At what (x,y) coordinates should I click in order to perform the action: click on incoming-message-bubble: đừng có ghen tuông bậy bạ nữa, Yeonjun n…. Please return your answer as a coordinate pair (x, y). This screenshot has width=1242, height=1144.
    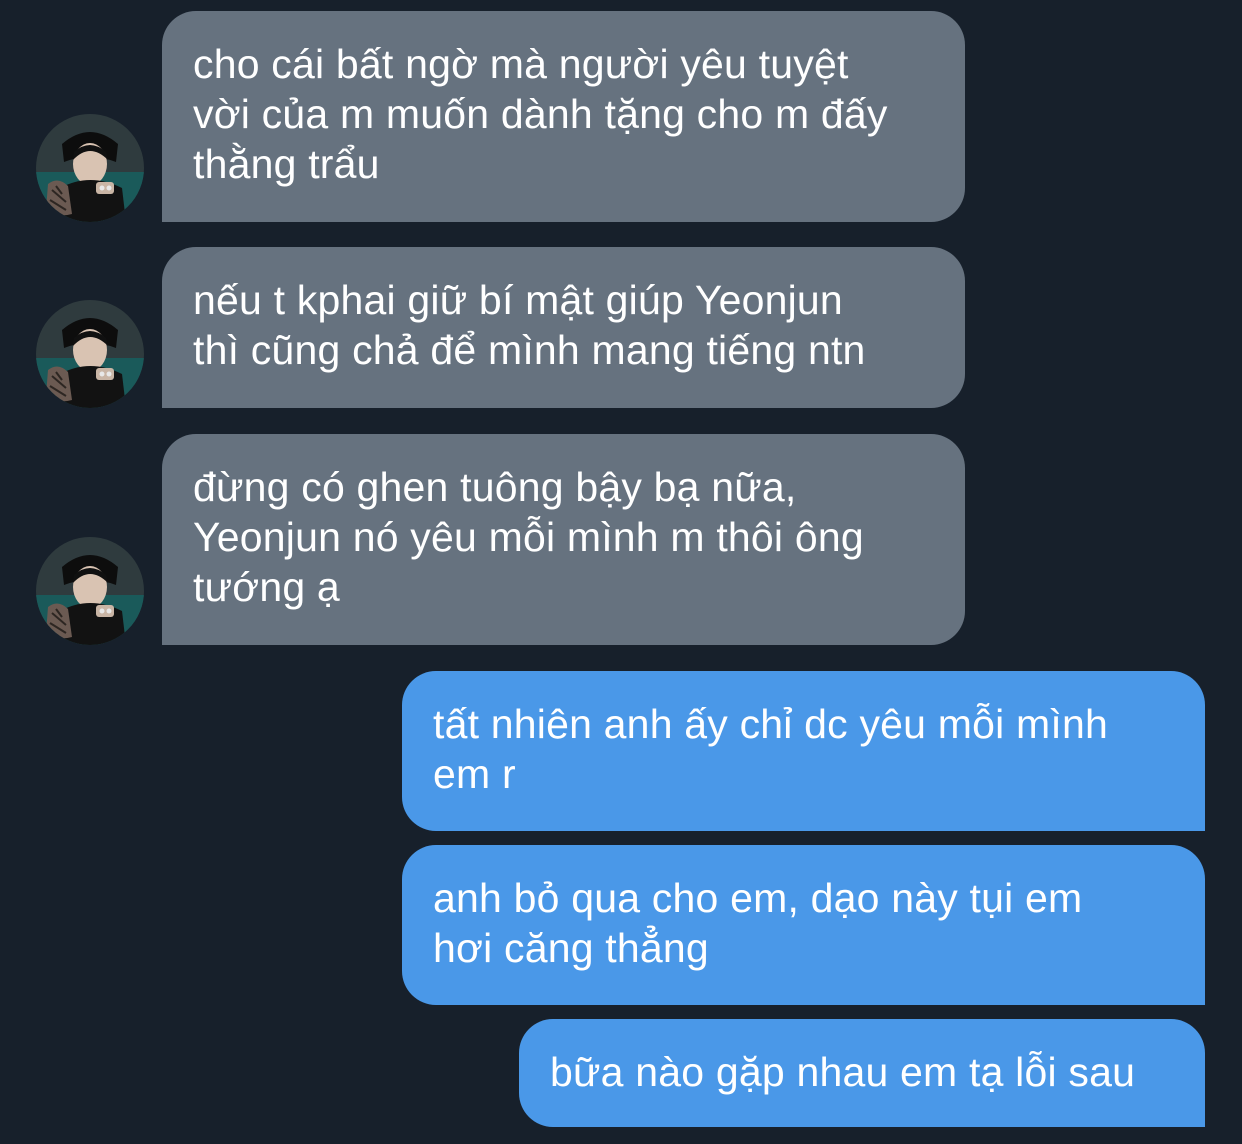
    Looking at the image, I should click on (563, 539).